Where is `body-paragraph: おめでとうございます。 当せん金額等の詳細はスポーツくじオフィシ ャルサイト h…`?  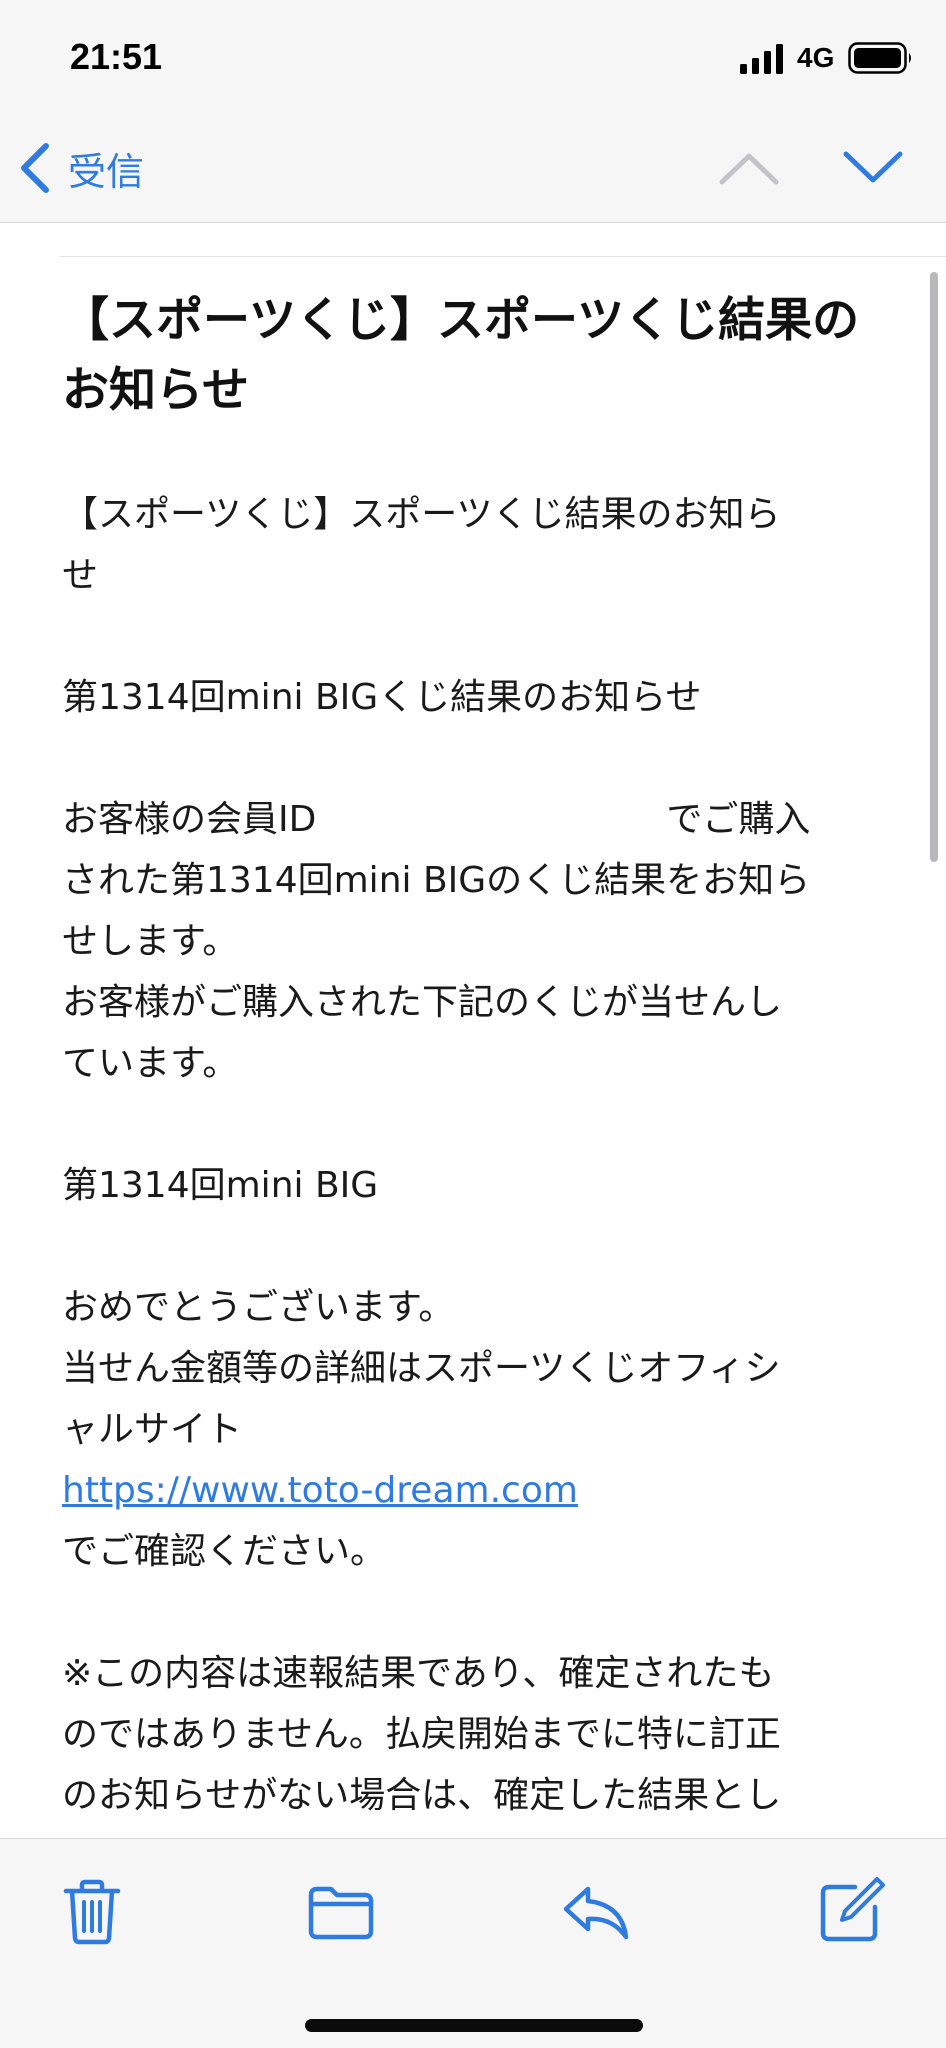
body-paragraph: おめでとうございます。 当せん金額等の詳細はスポーツくじオフィシ ャルサイト h… is located at coordinates (472, 1429).